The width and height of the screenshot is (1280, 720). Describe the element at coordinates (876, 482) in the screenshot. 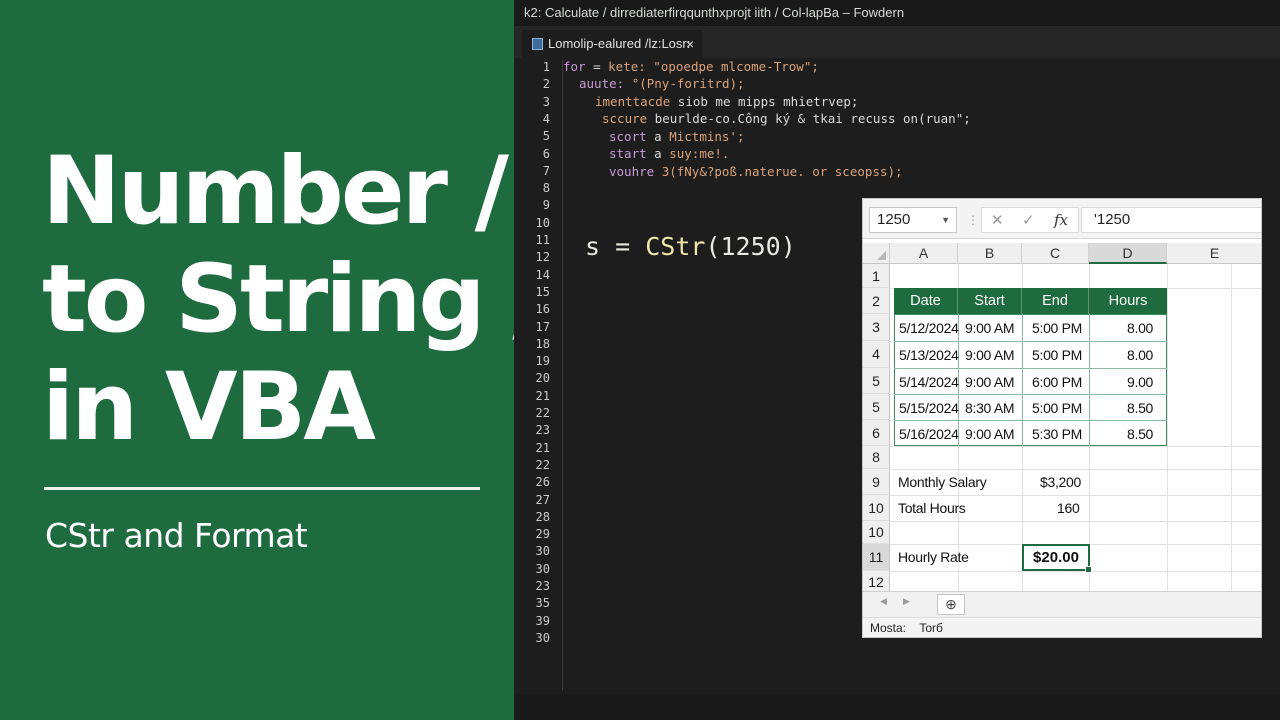

I see `row-header: 9` at that location.